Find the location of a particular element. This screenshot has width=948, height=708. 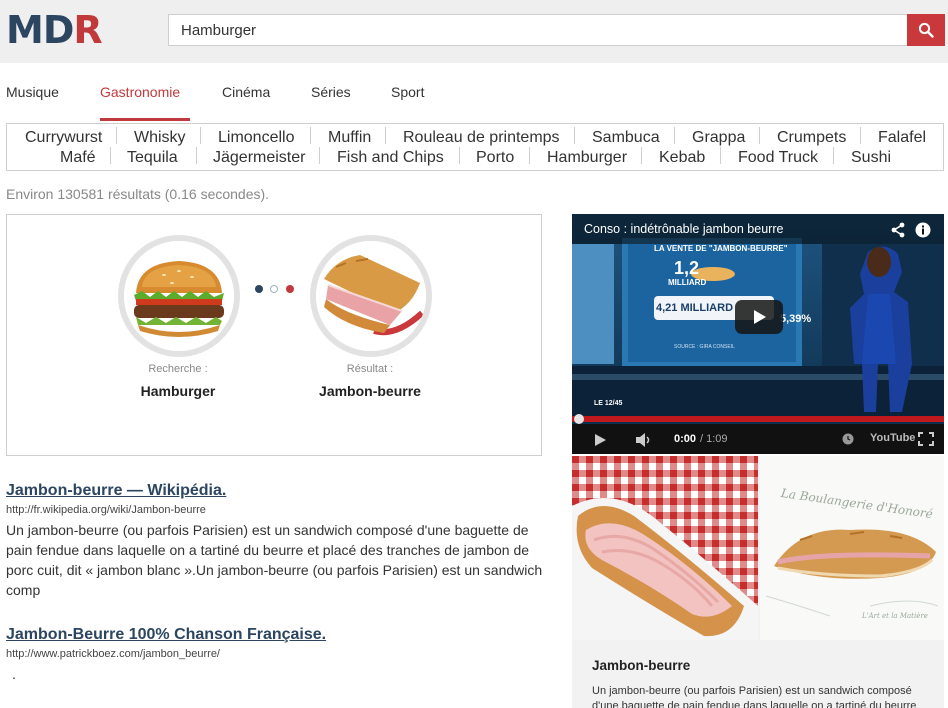

info-icon is located at coordinates (923, 230).